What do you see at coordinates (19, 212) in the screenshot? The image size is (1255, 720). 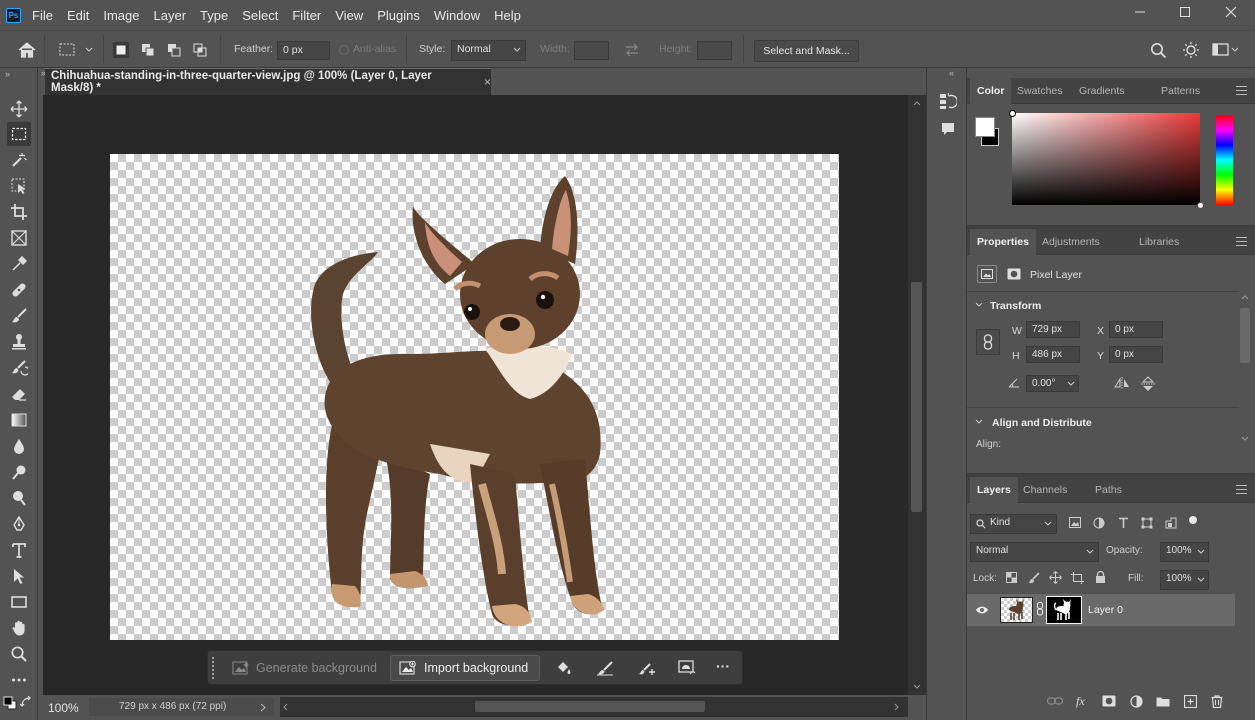 I see `crop-tool` at bounding box center [19, 212].